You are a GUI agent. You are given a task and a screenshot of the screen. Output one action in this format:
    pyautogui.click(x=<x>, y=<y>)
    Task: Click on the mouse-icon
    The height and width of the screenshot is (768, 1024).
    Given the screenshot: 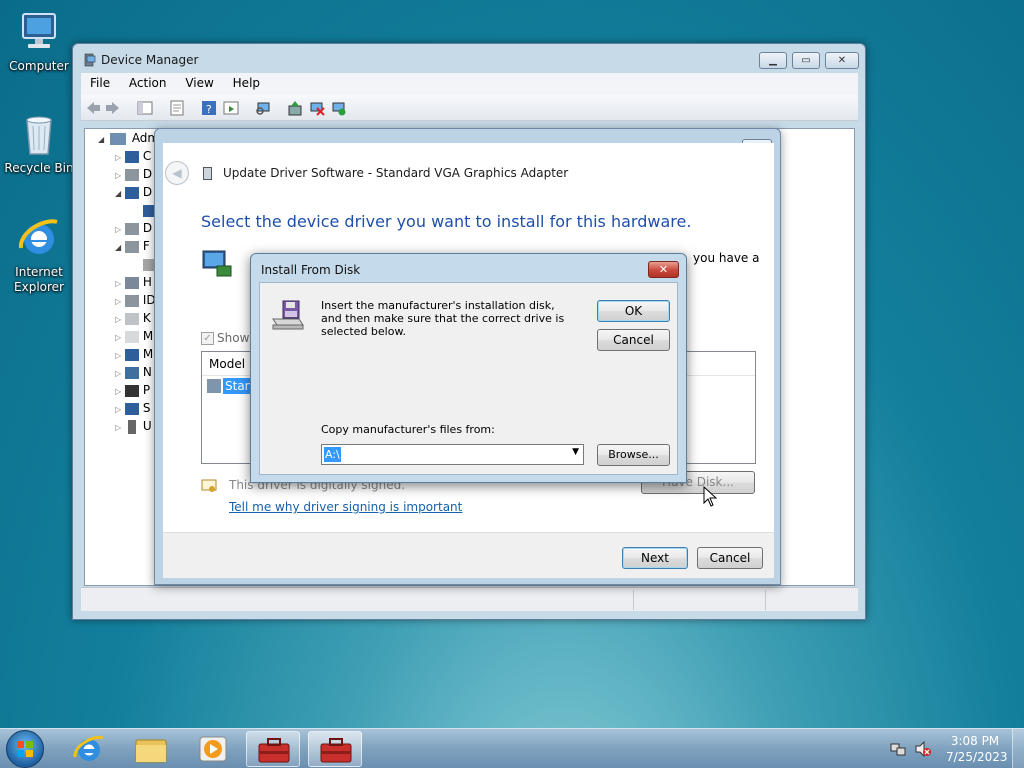 What is the action you would take?
    pyautogui.click(x=131, y=336)
    